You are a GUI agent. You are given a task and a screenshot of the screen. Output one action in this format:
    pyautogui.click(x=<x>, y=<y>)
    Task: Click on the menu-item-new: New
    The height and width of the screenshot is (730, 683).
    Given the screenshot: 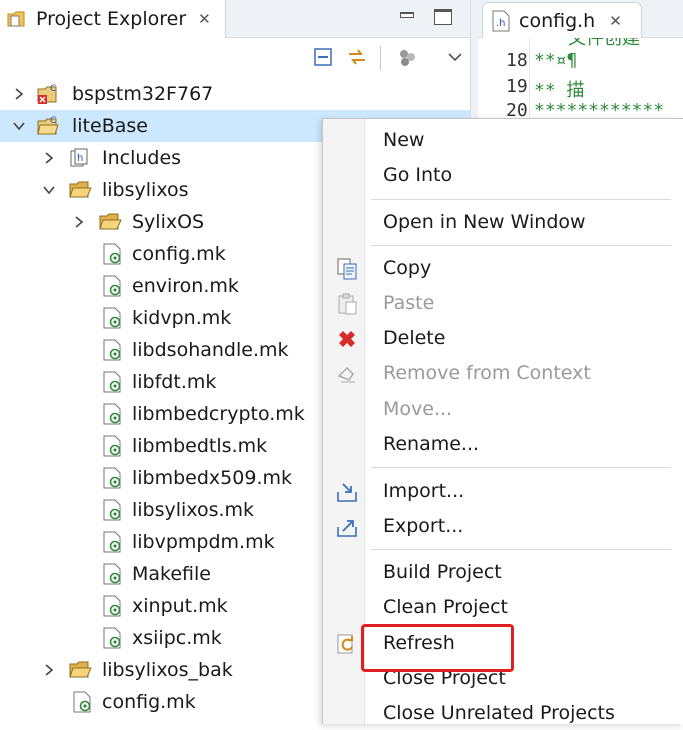 What is the action you would take?
    pyautogui.click(x=503, y=140)
    